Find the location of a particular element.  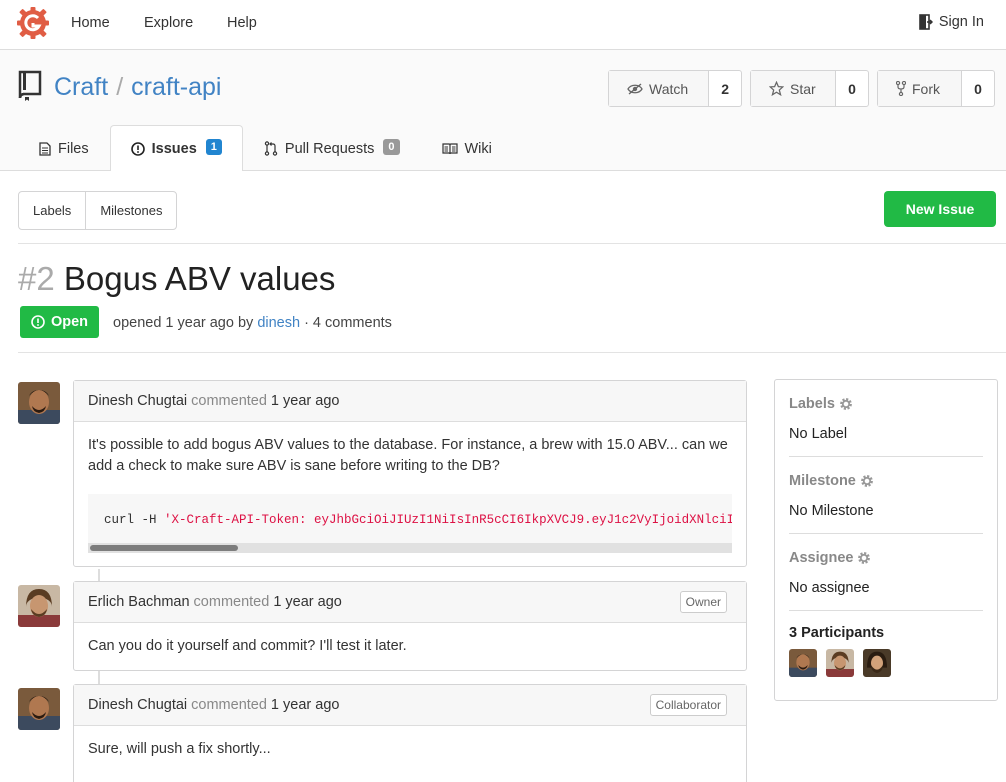

fork-icon is located at coordinates (901, 88).